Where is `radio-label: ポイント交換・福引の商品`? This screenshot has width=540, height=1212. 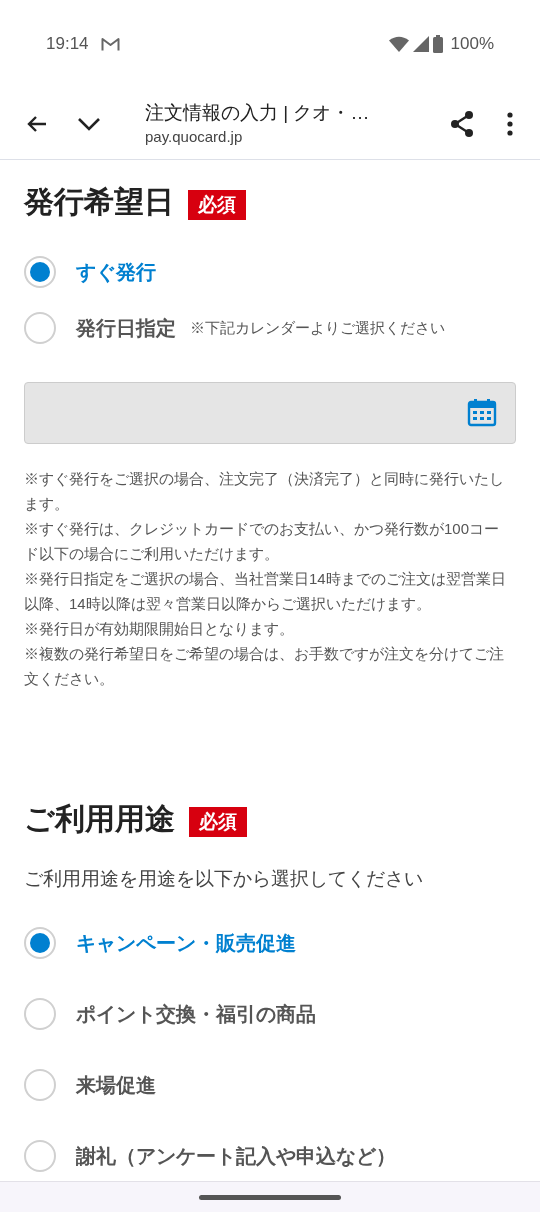 radio-label: ポイント交換・福引の商品 is located at coordinates (196, 1014).